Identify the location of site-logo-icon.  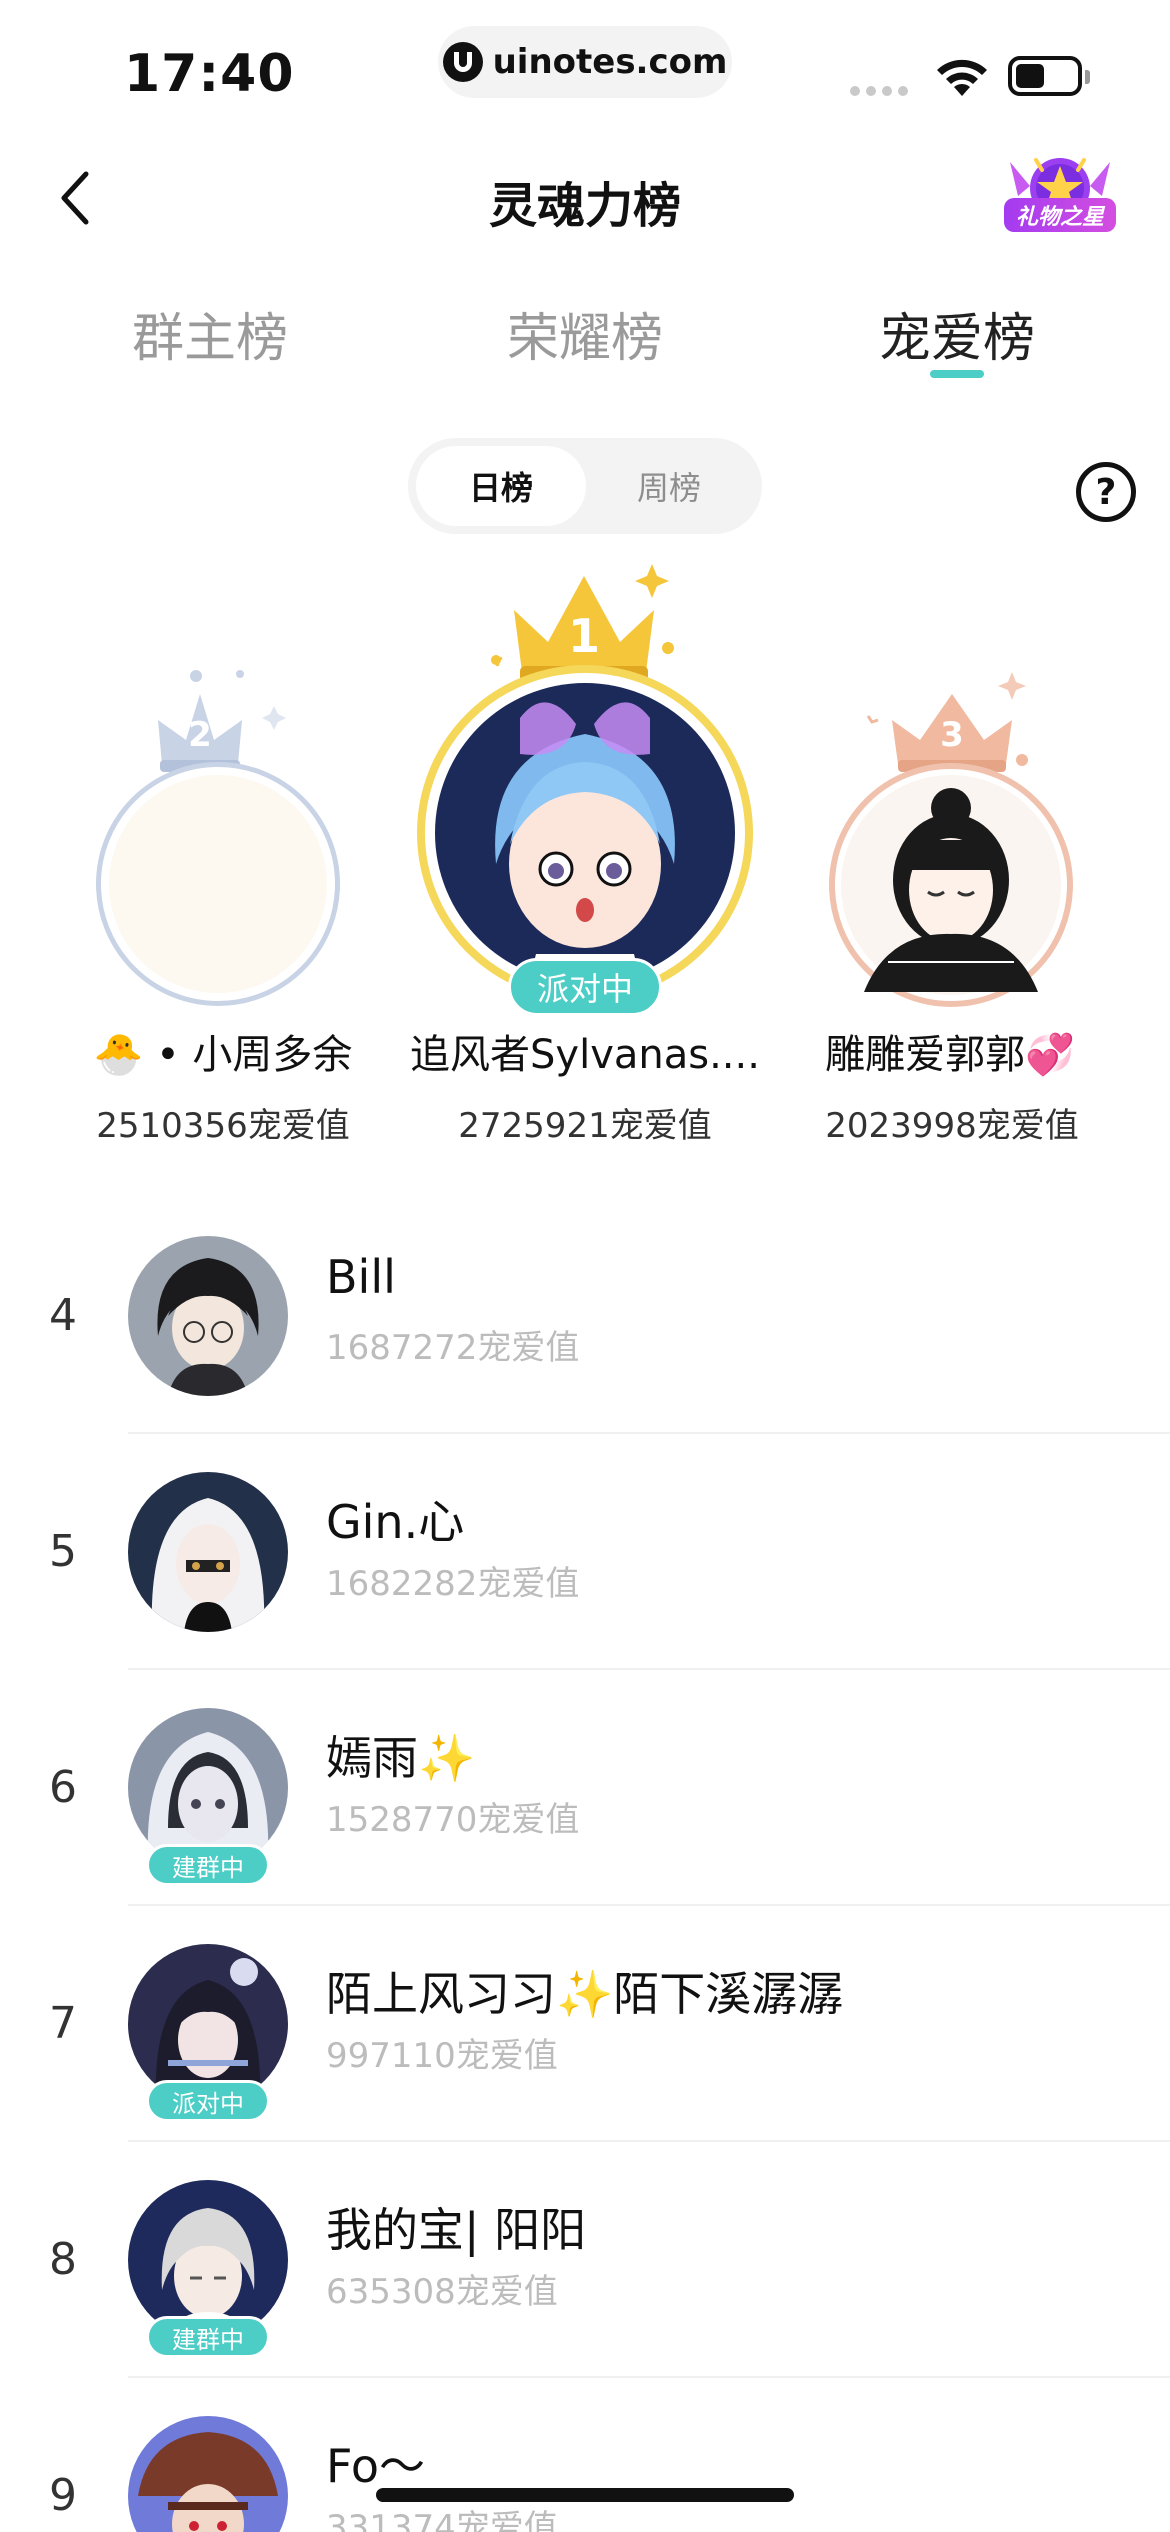
(462, 62).